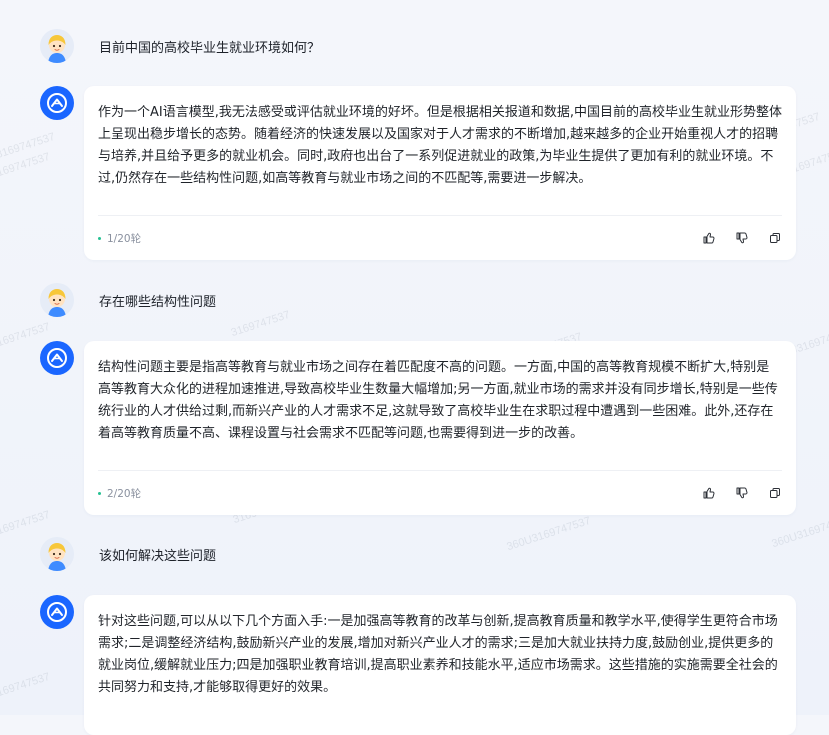 The image size is (829, 735). Describe the element at coordinates (158, 302) in the screenshot. I see `user-question: 存在哪些结构性问题` at that location.